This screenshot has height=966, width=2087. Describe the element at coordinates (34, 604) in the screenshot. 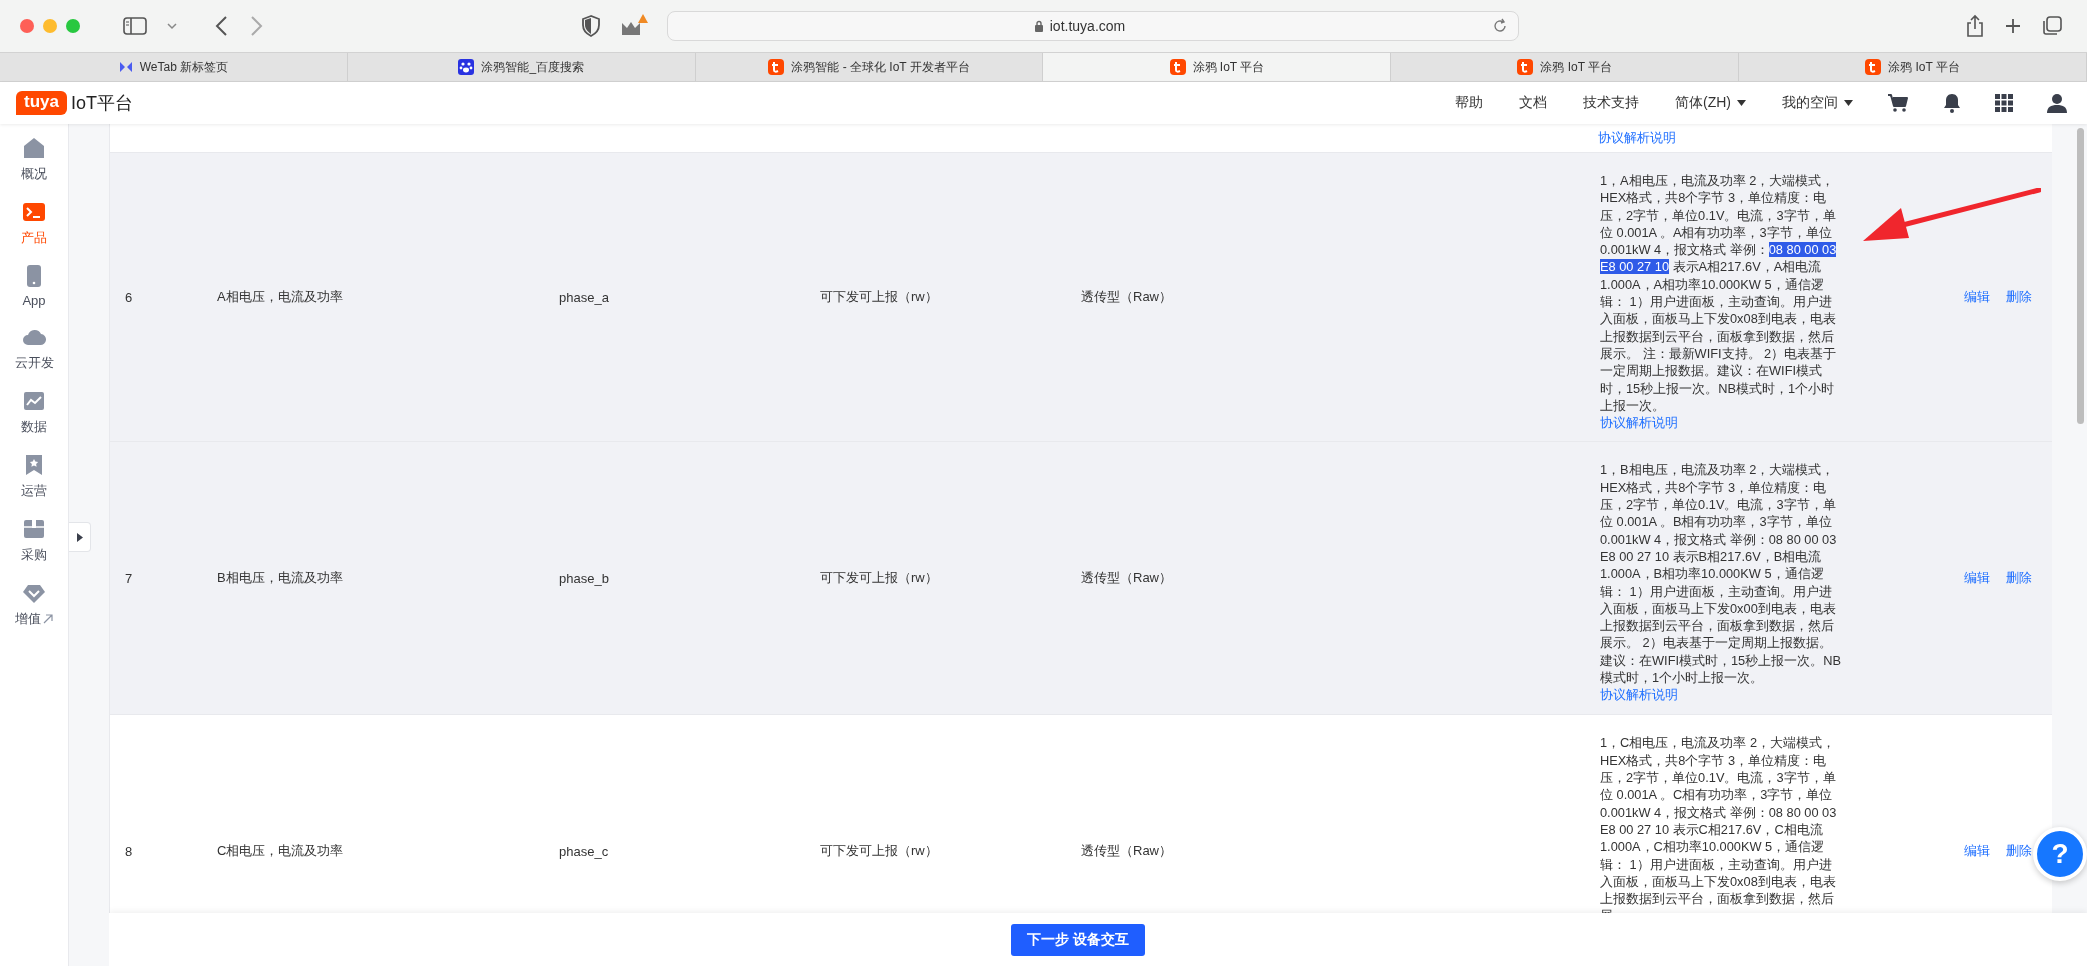

I see `sidebar-item: 增值` at that location.